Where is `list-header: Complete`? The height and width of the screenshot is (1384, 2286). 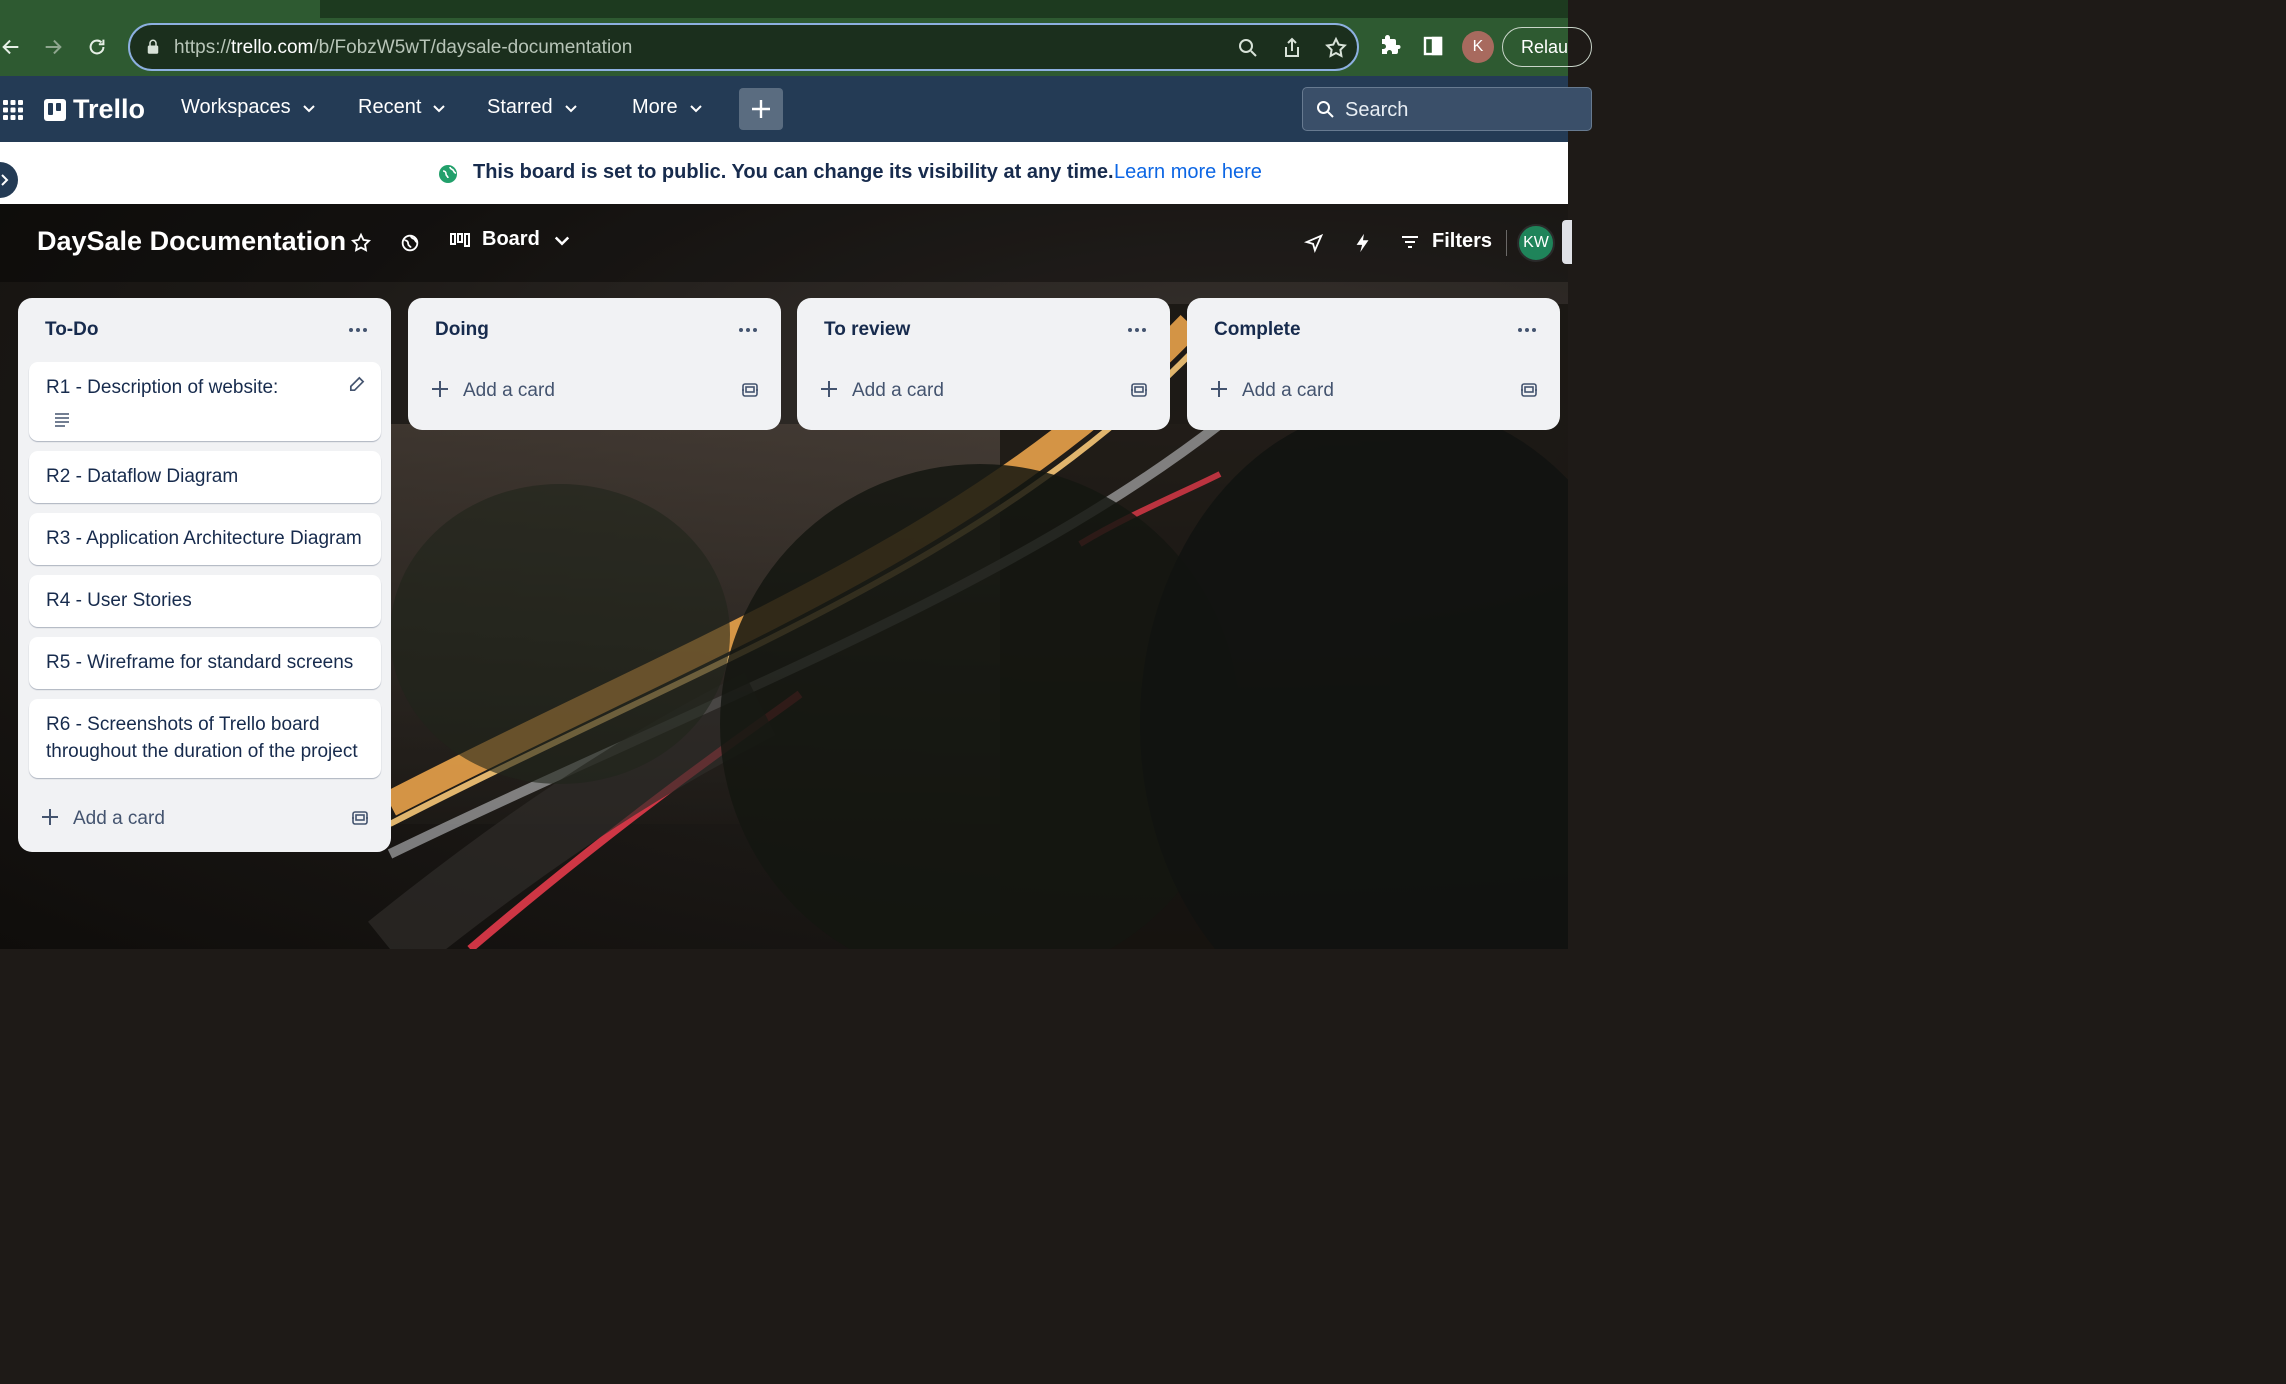
list-header: Complete is located at coordinates (1373, 330).